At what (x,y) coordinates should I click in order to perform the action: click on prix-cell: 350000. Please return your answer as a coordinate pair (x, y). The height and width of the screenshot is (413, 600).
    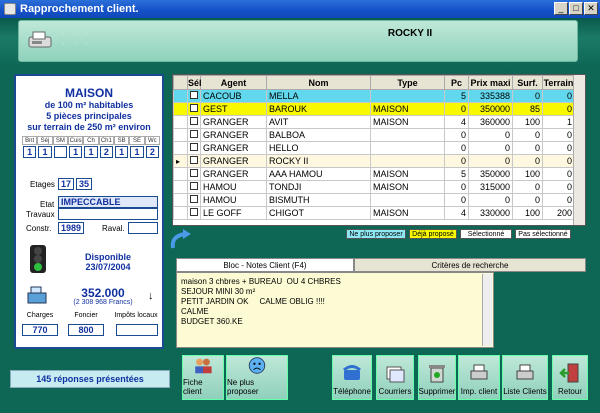
    Looking at the image, I should click on (490, 109).